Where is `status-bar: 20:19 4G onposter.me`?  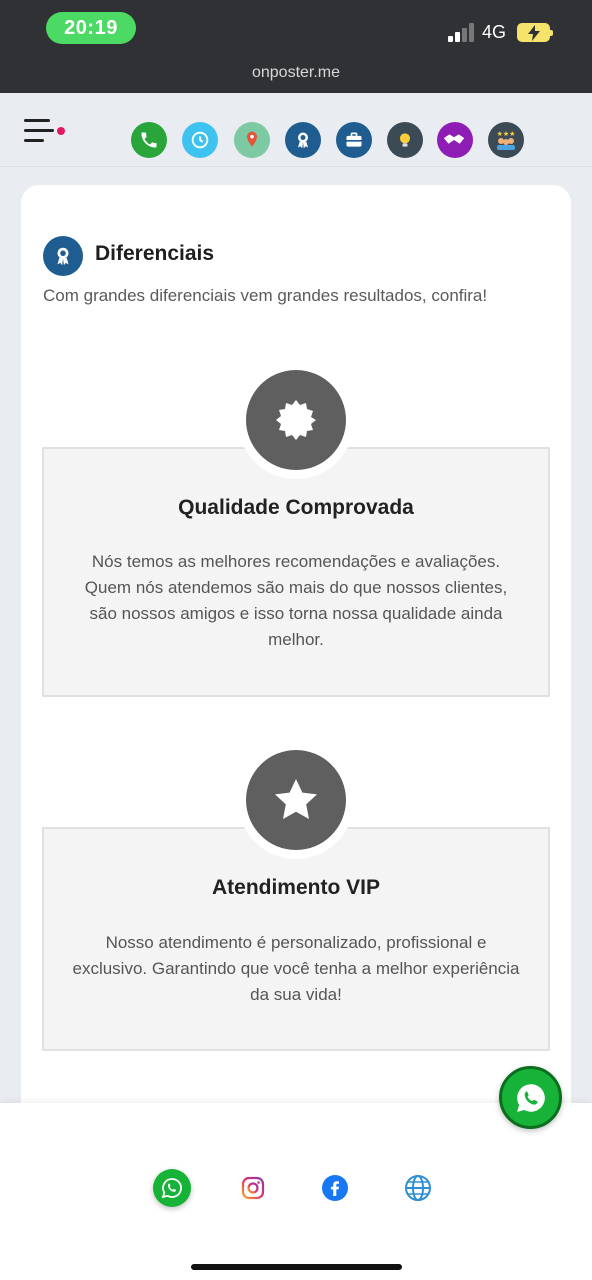 status-bar: 20:19 4G onposter.me is located at coordinates (296, 46).